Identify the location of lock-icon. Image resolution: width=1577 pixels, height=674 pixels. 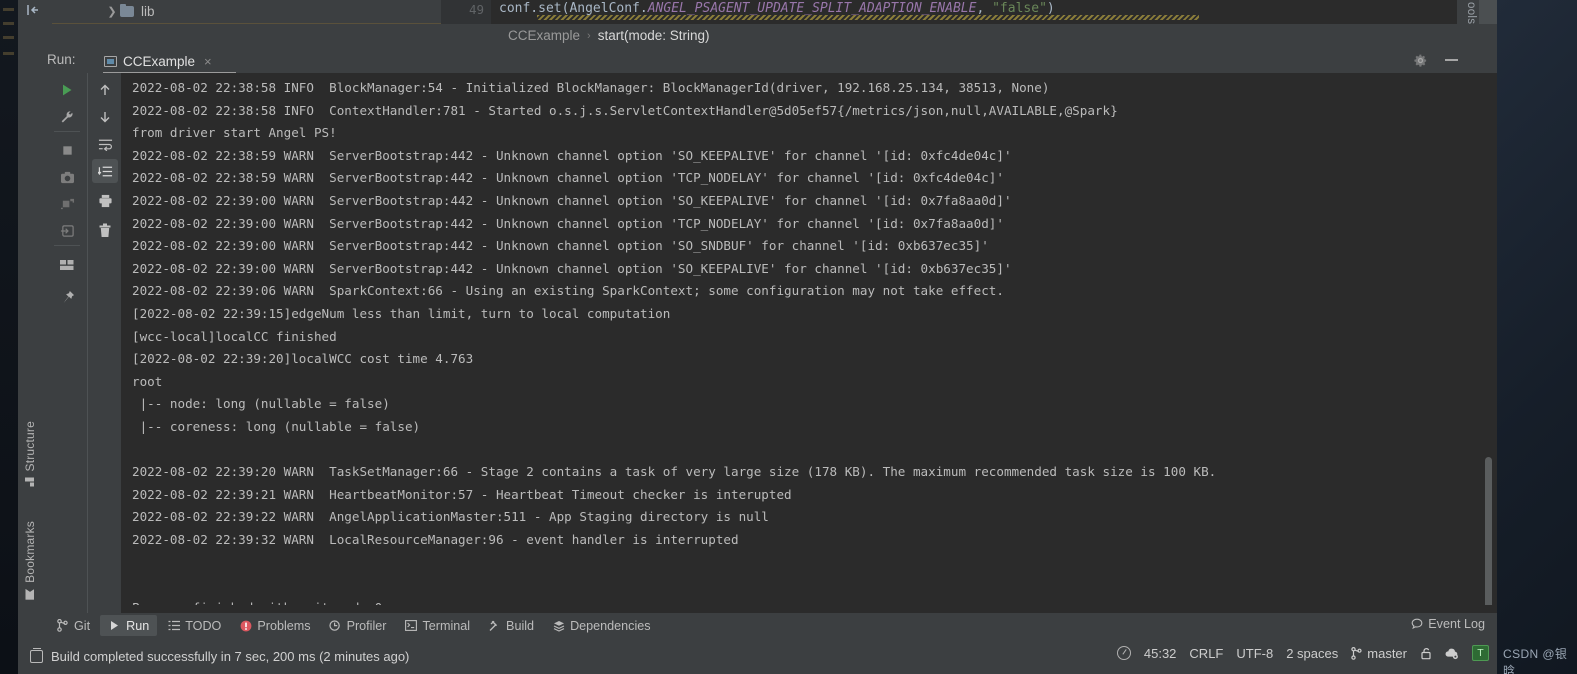
(1425, 653).